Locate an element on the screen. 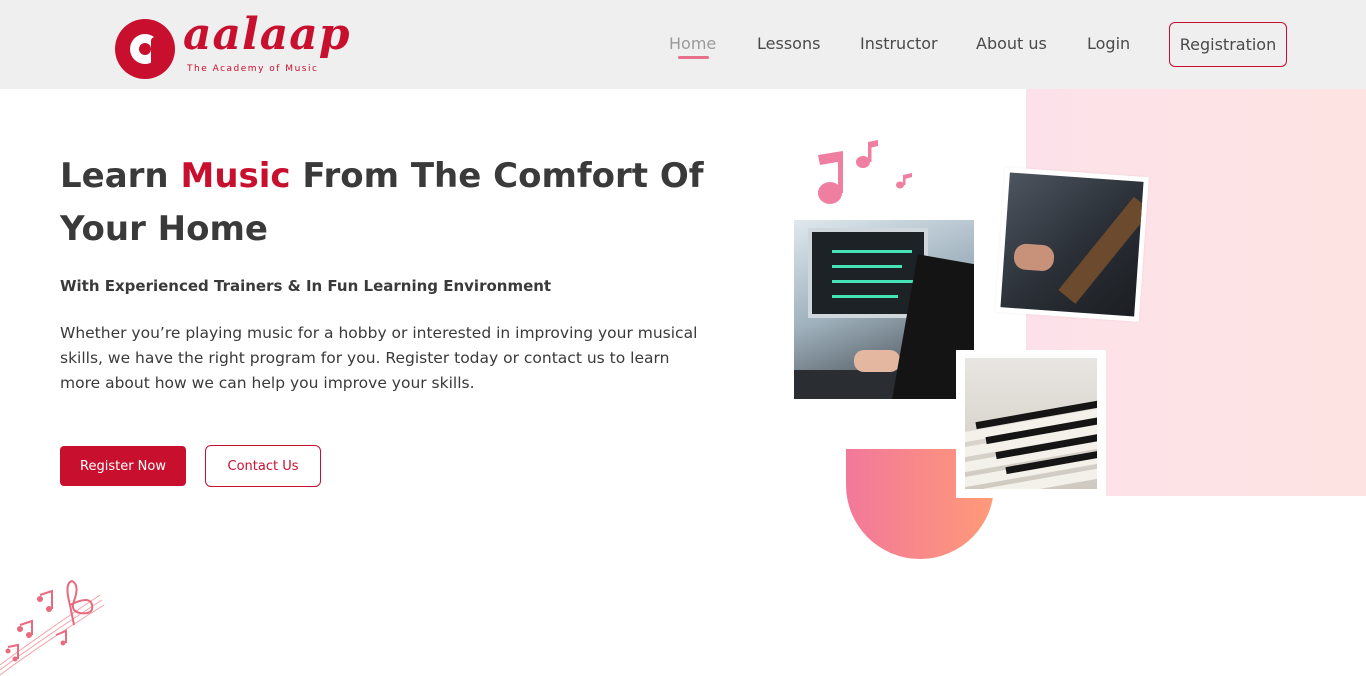  nav-lessons: Lessons is located at coordinates (788, 43).